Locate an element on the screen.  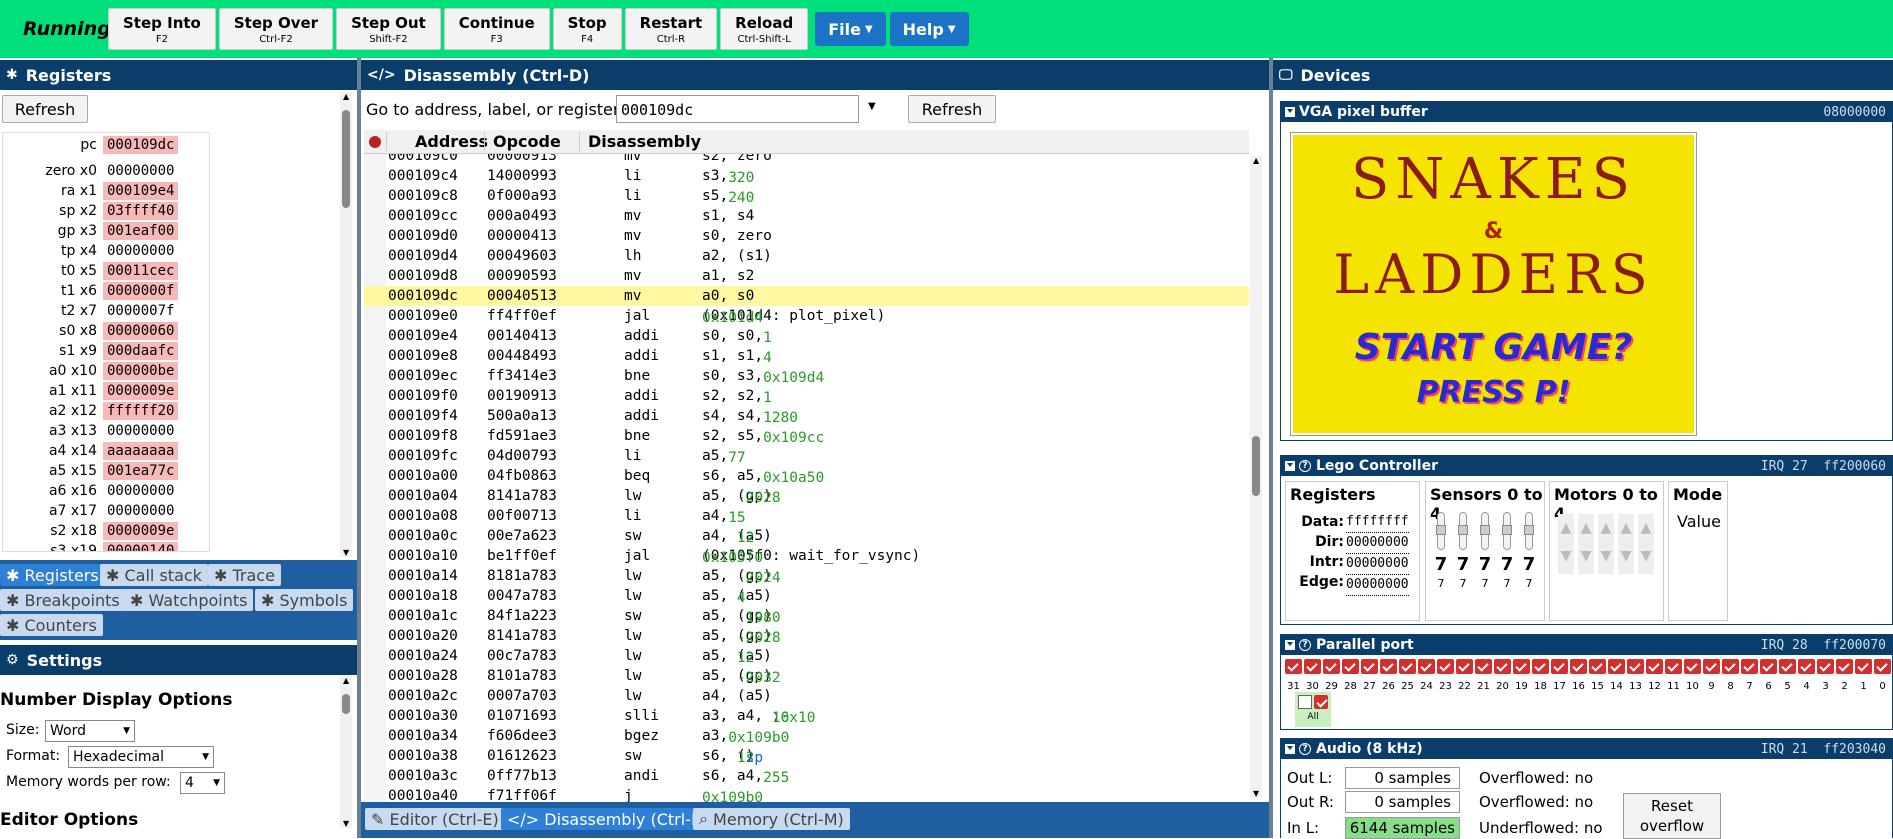
all-off-checkbox is located at coordinates (1304, 702).